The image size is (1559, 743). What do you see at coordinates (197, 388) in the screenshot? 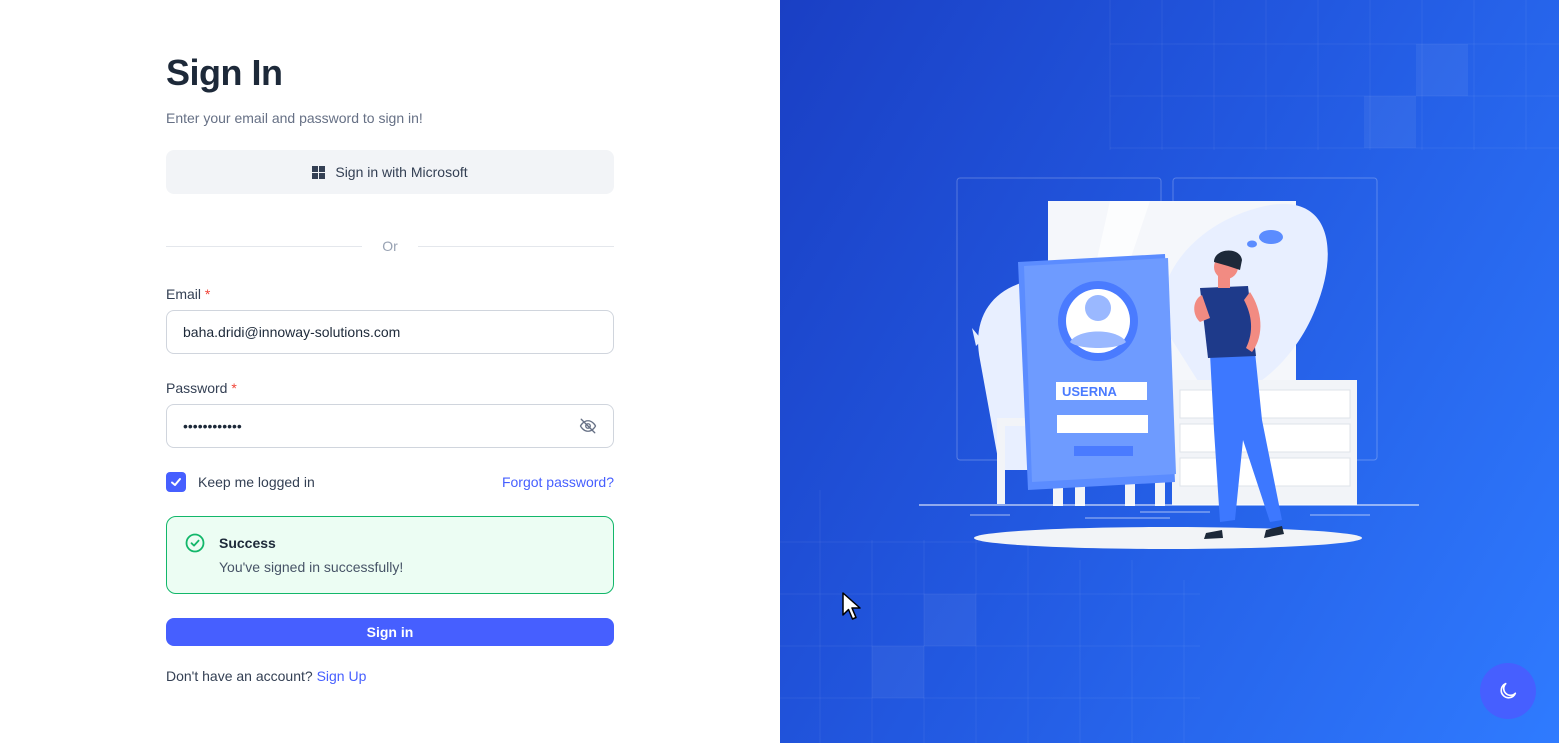
I see `password-label-text: Password` at bounding box center [197, 388].